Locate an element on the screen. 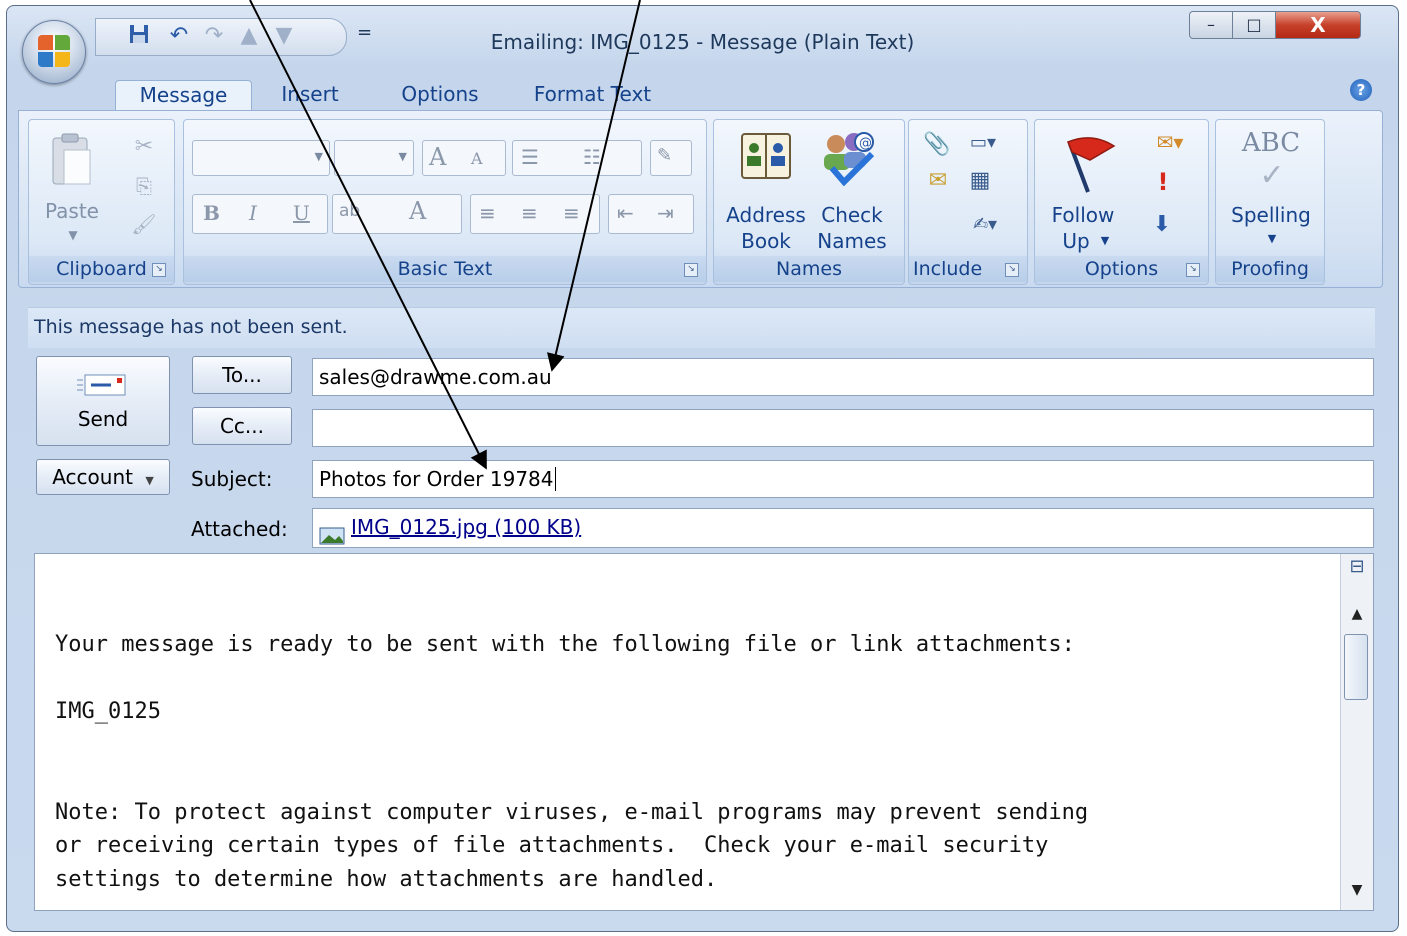 This screenshot has height=936, width=1407. options-launcher-icon: ↘ is located at coordinates (1193, 270).